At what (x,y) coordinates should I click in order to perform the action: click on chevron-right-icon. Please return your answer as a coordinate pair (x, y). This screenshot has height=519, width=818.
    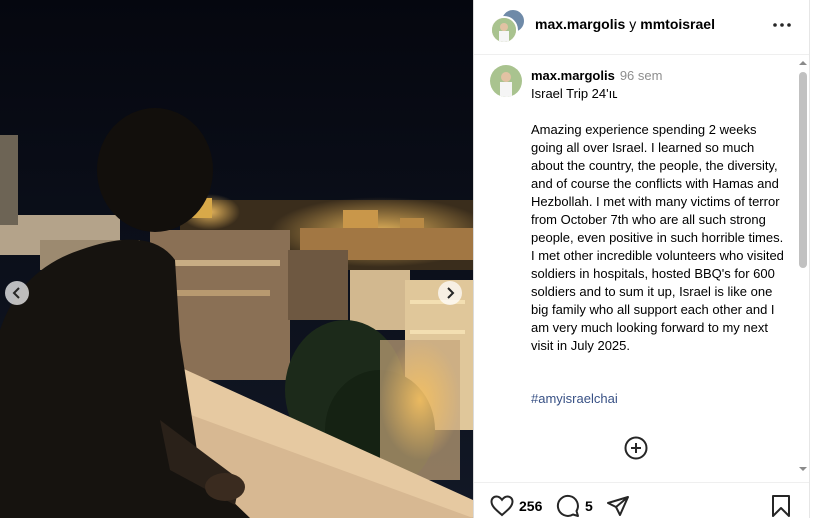
    Looking at the image, I should click on (451, 293).